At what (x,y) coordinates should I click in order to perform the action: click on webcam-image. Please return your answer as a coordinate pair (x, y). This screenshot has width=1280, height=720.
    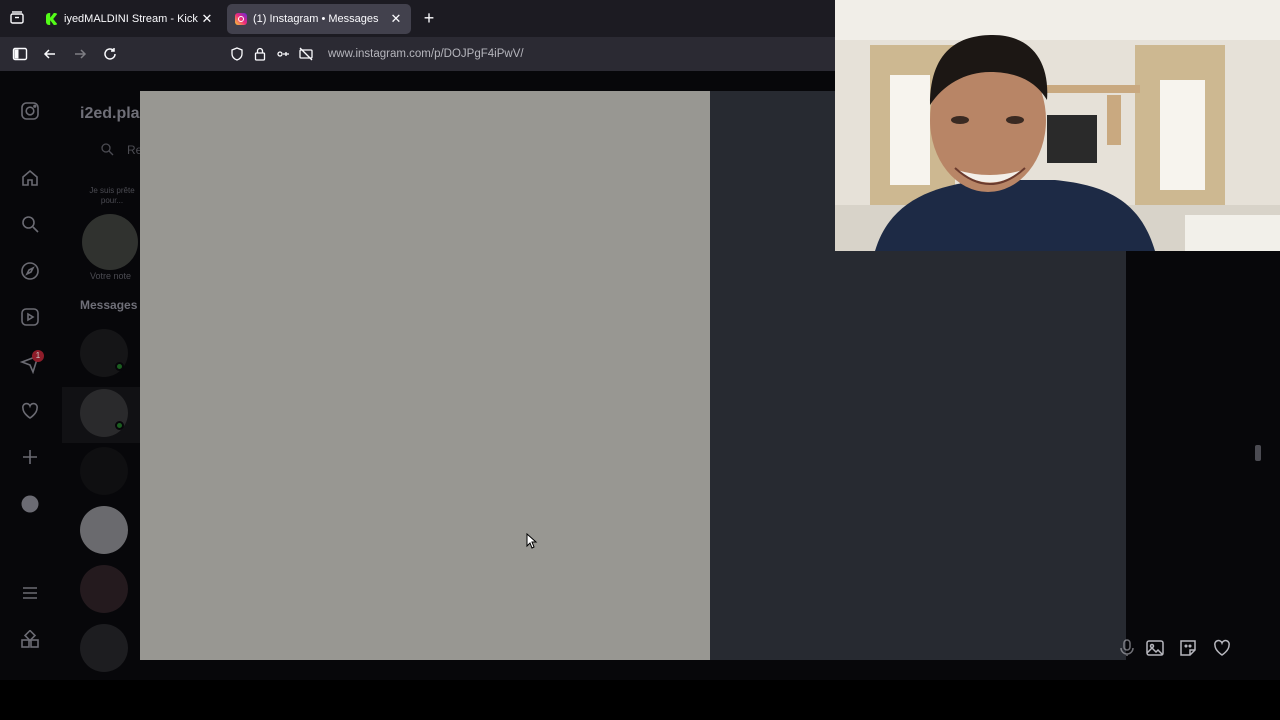
    Looking at the image, I should click on (1057, 125).